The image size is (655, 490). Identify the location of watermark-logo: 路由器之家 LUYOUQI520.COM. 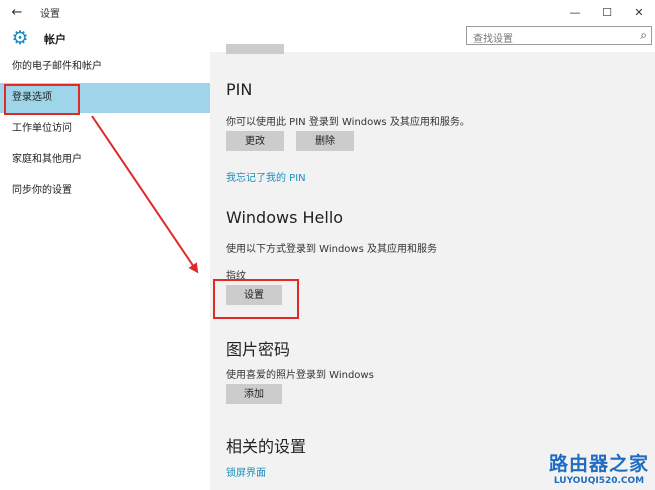
(599, 467).